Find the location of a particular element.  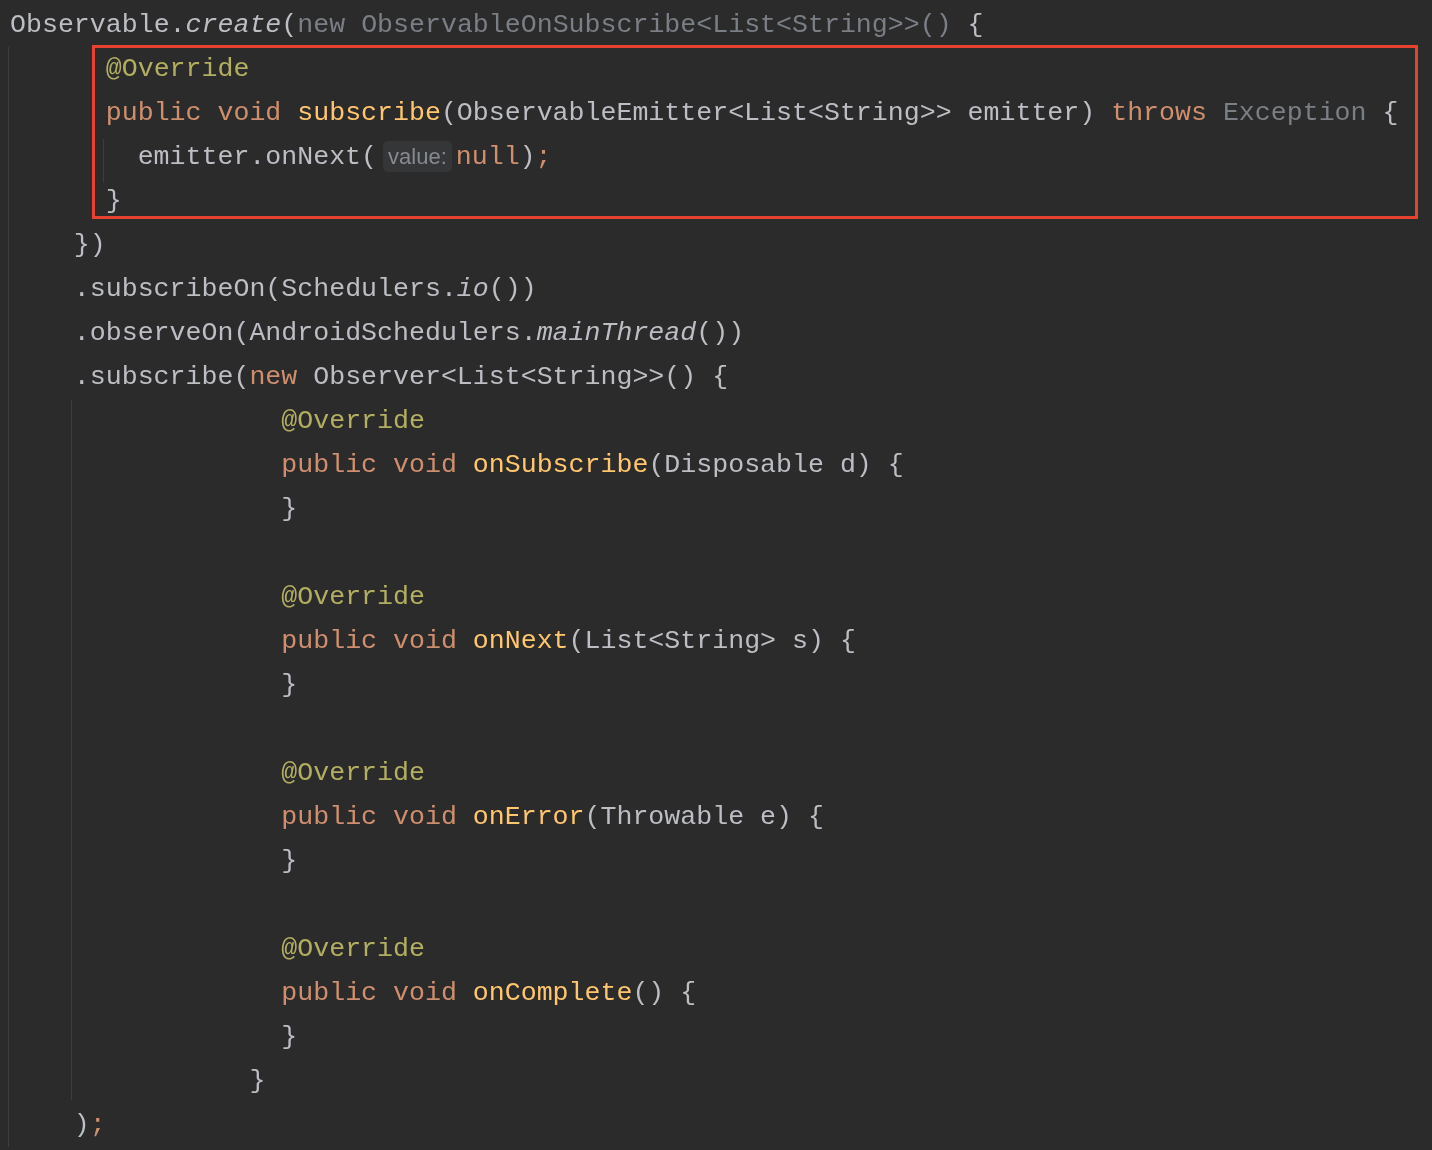

code-line: }) is located at coordinates (89, 245).